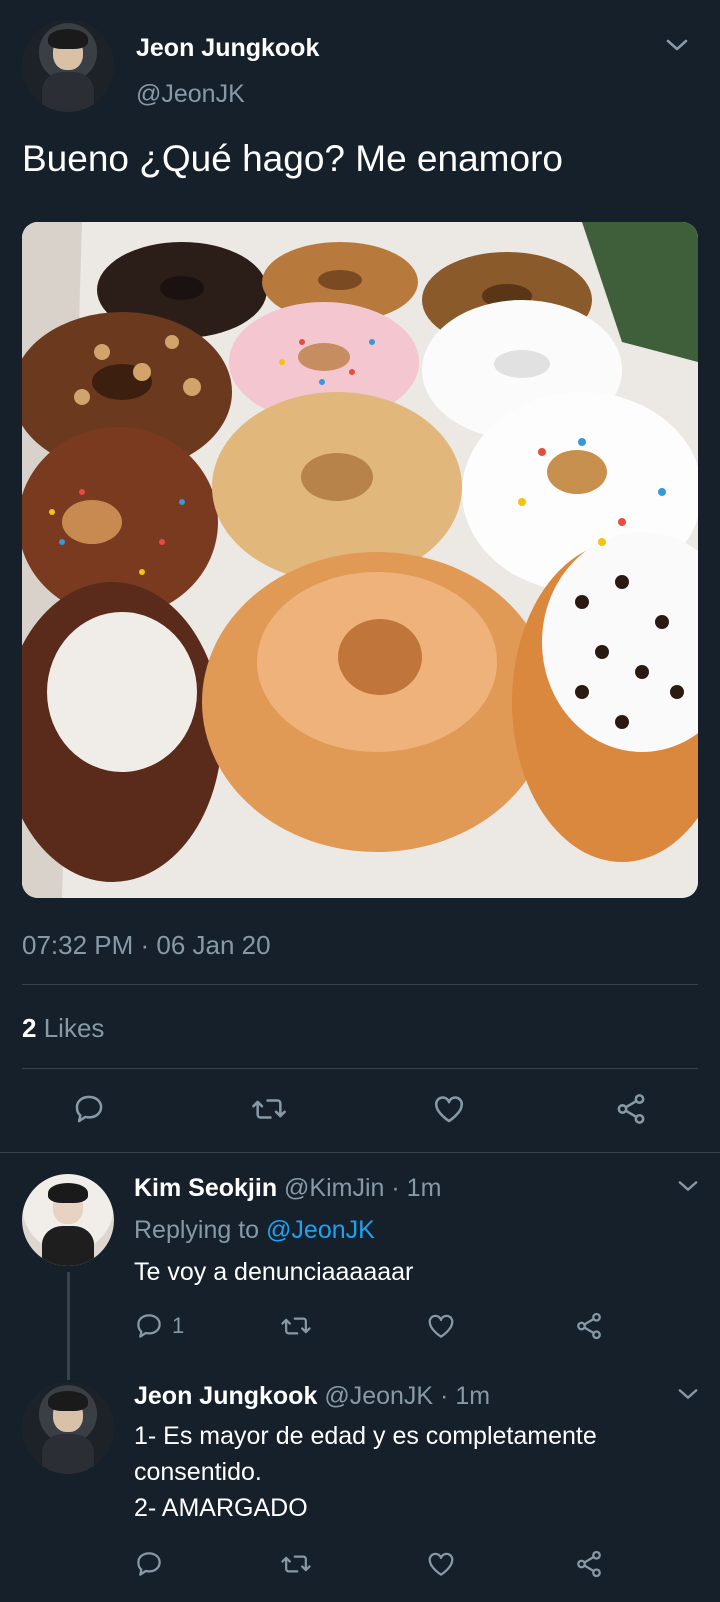  What do you see at coordinates (334, 1188) in the screenshot?
I see `author-handle: @KimJin` at bounding box center [334, 1188].